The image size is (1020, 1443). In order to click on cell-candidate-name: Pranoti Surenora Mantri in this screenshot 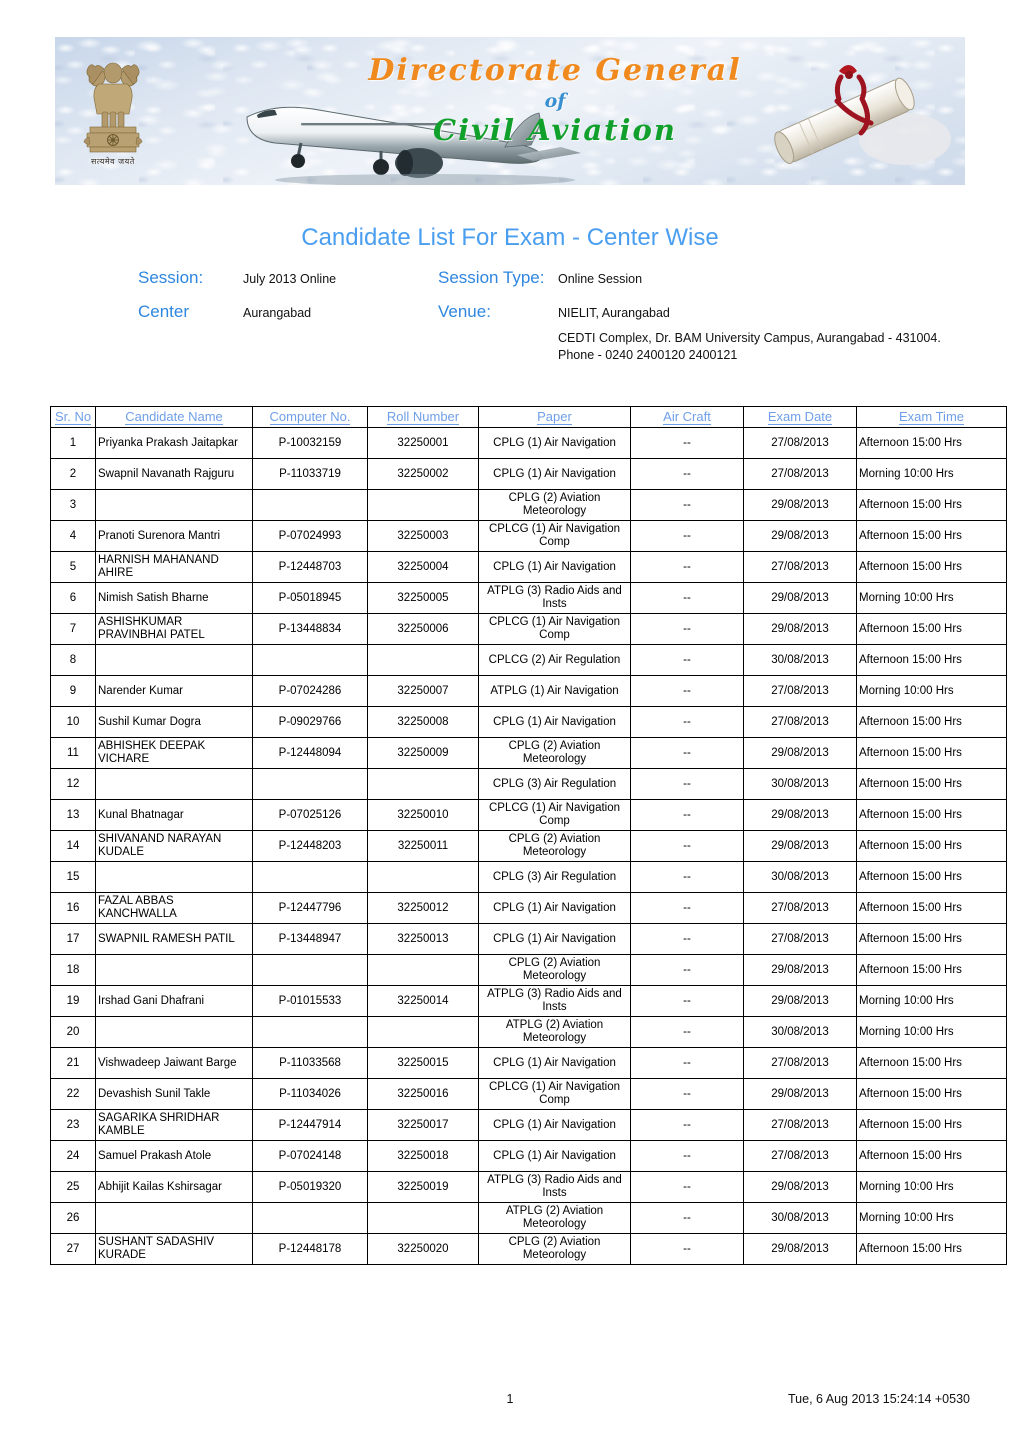, I will do `click(174, 536)`.